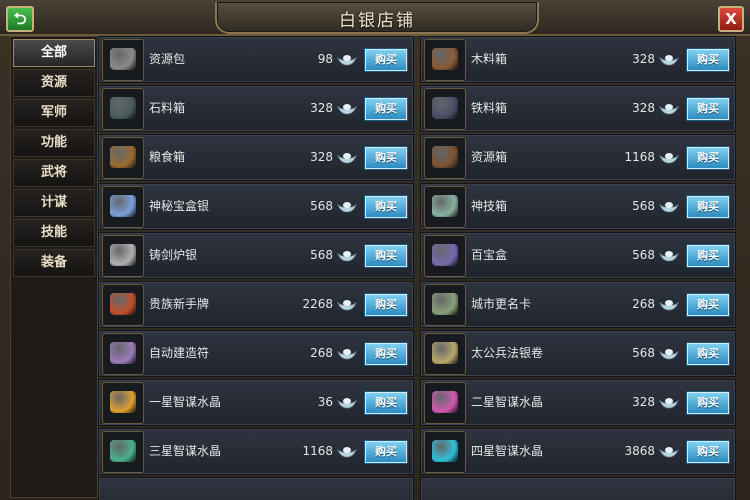  Describe the element at coordinates (54, 263) in the screenshot. I see `sidebar-tab-7: 装备` at that location.